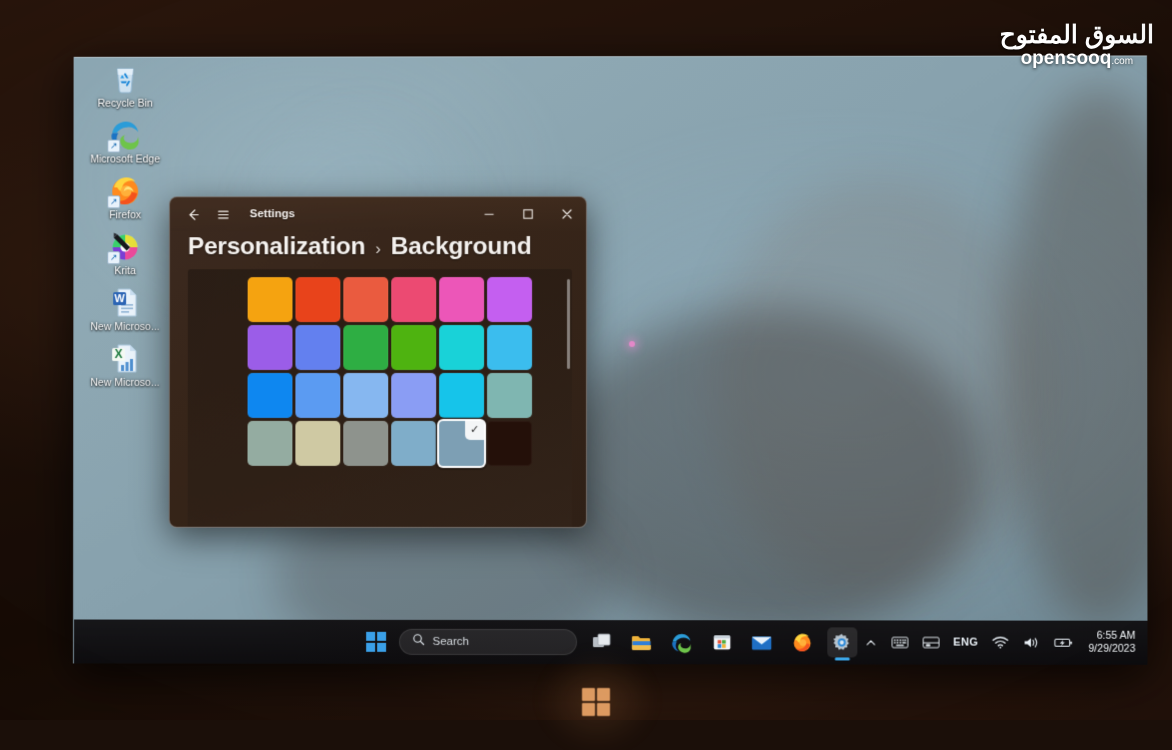 Image resolution: width=1172 pixels, height=750 pixels. I want to click on hamburger-menu-icon, so click(223, 214).